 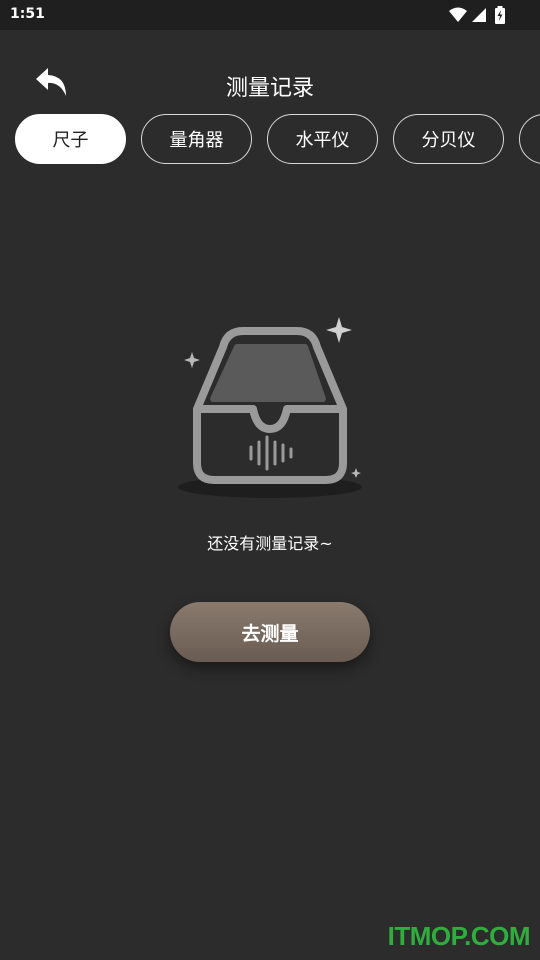 What do you see at coordinates (459, 936) in the screenshot?
I see `watermark: ITMOP.COM` at bounding box center [459, 936].